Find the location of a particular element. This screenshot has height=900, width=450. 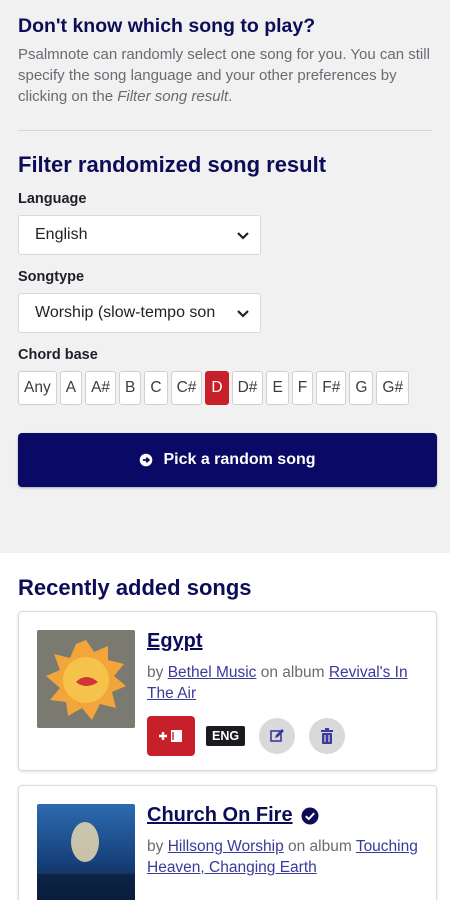

chord-base-label: Chord base is located at coordinates (58, 355).